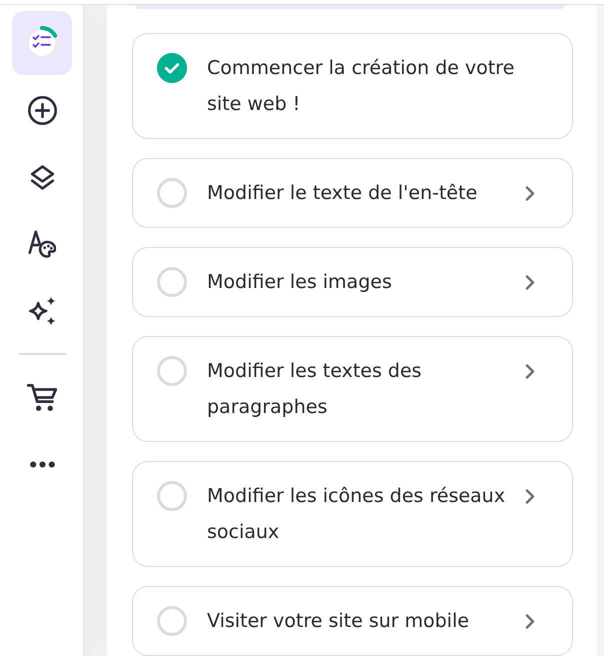 The width and height of the screenshot is (604, 656). What do you see at coordinates (42, 244) in the screenshot?
I see `text-palette-icon` at bounding box center [42, 244].